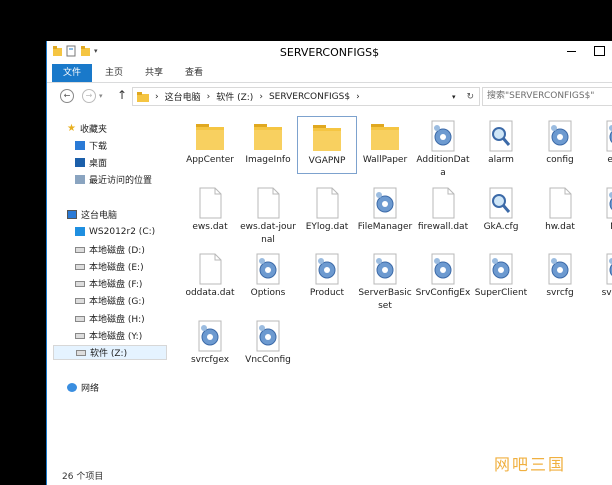 The width and height of the screenshot is (612, 485). What do you see at coordinates (89, 96) in the screenshot?
I see `forward-button: →` at bounding box center [89, 96].